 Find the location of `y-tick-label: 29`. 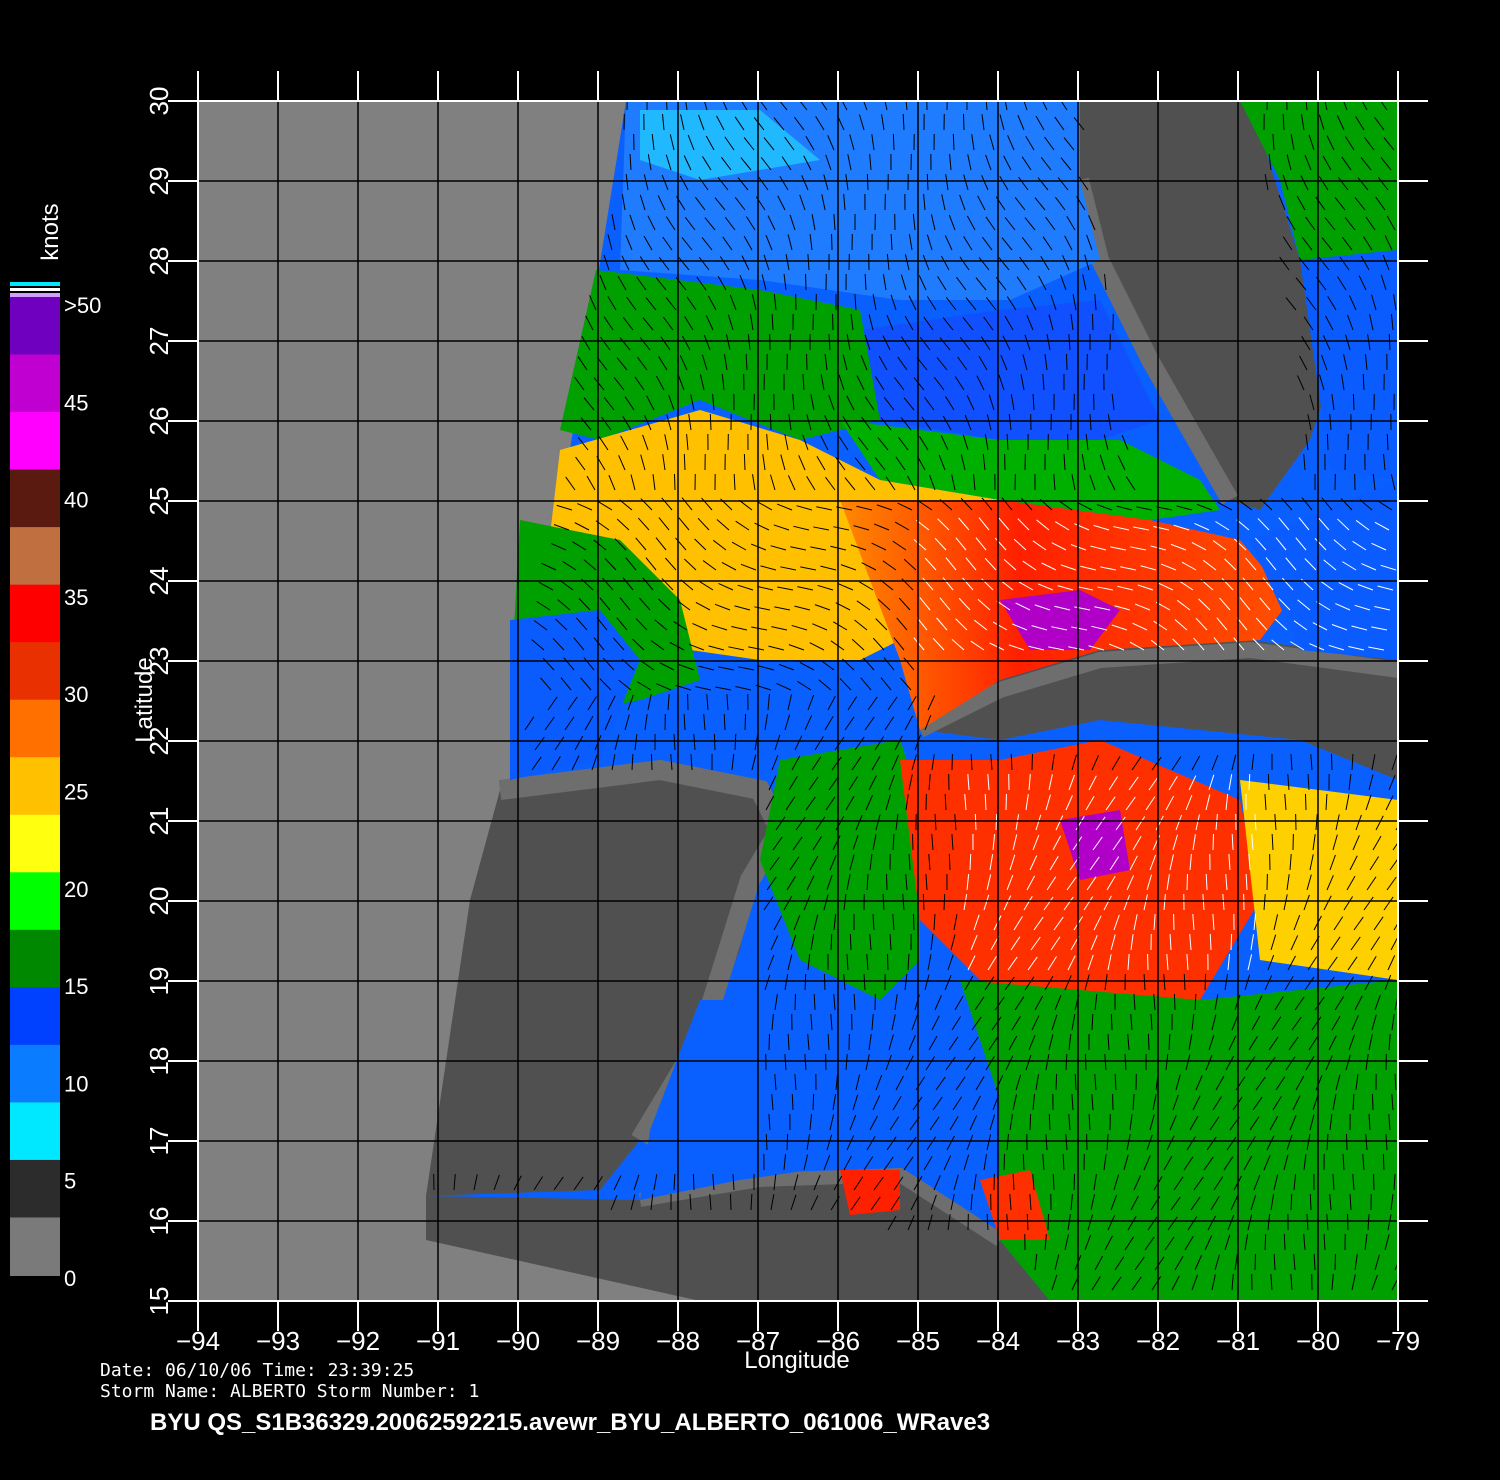

y-tick-label: 29 is located at coordinates (159, 181).